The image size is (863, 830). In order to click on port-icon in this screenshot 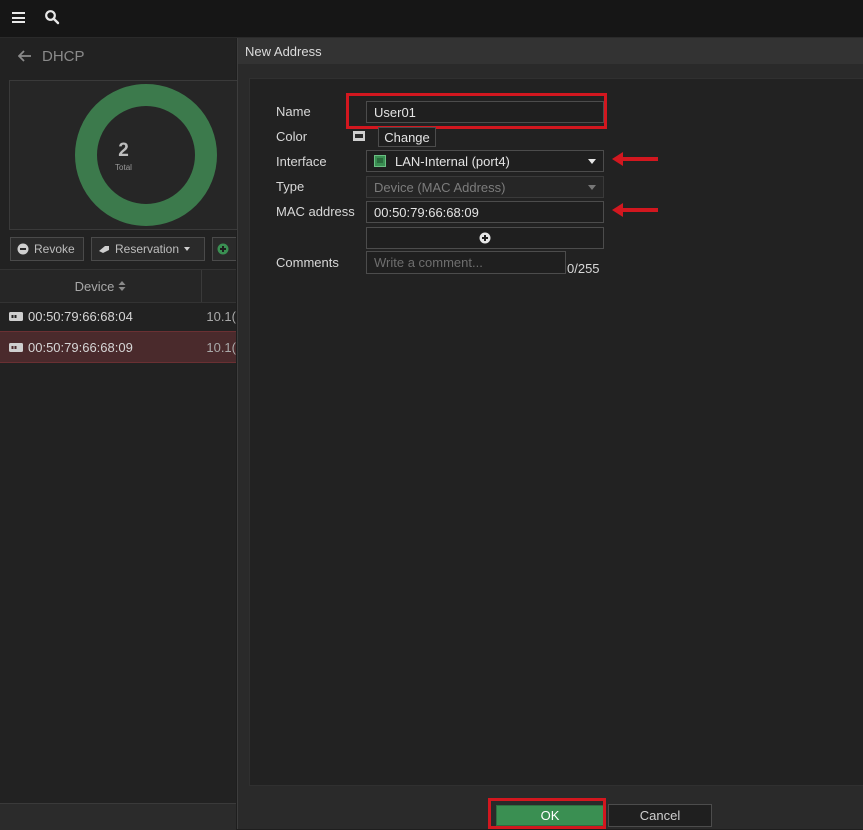, I will do `click(380, 161)`.